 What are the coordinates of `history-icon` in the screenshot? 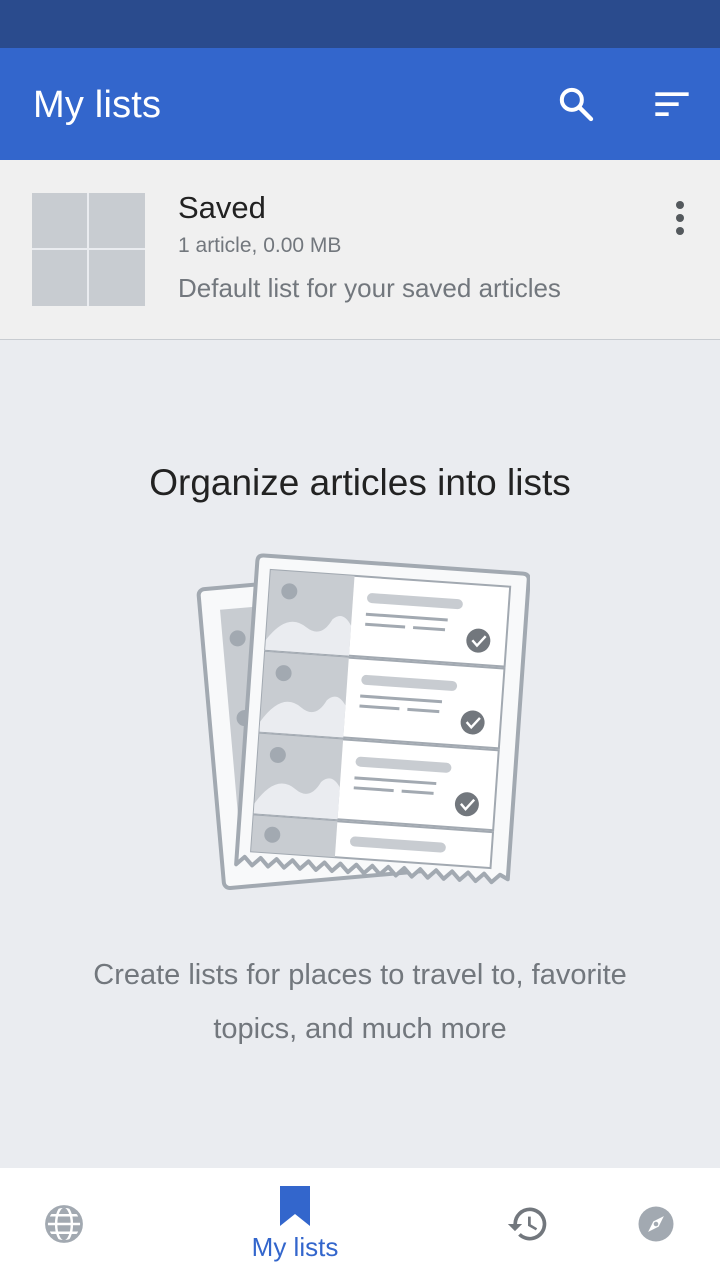 It's located at (527, 1224).